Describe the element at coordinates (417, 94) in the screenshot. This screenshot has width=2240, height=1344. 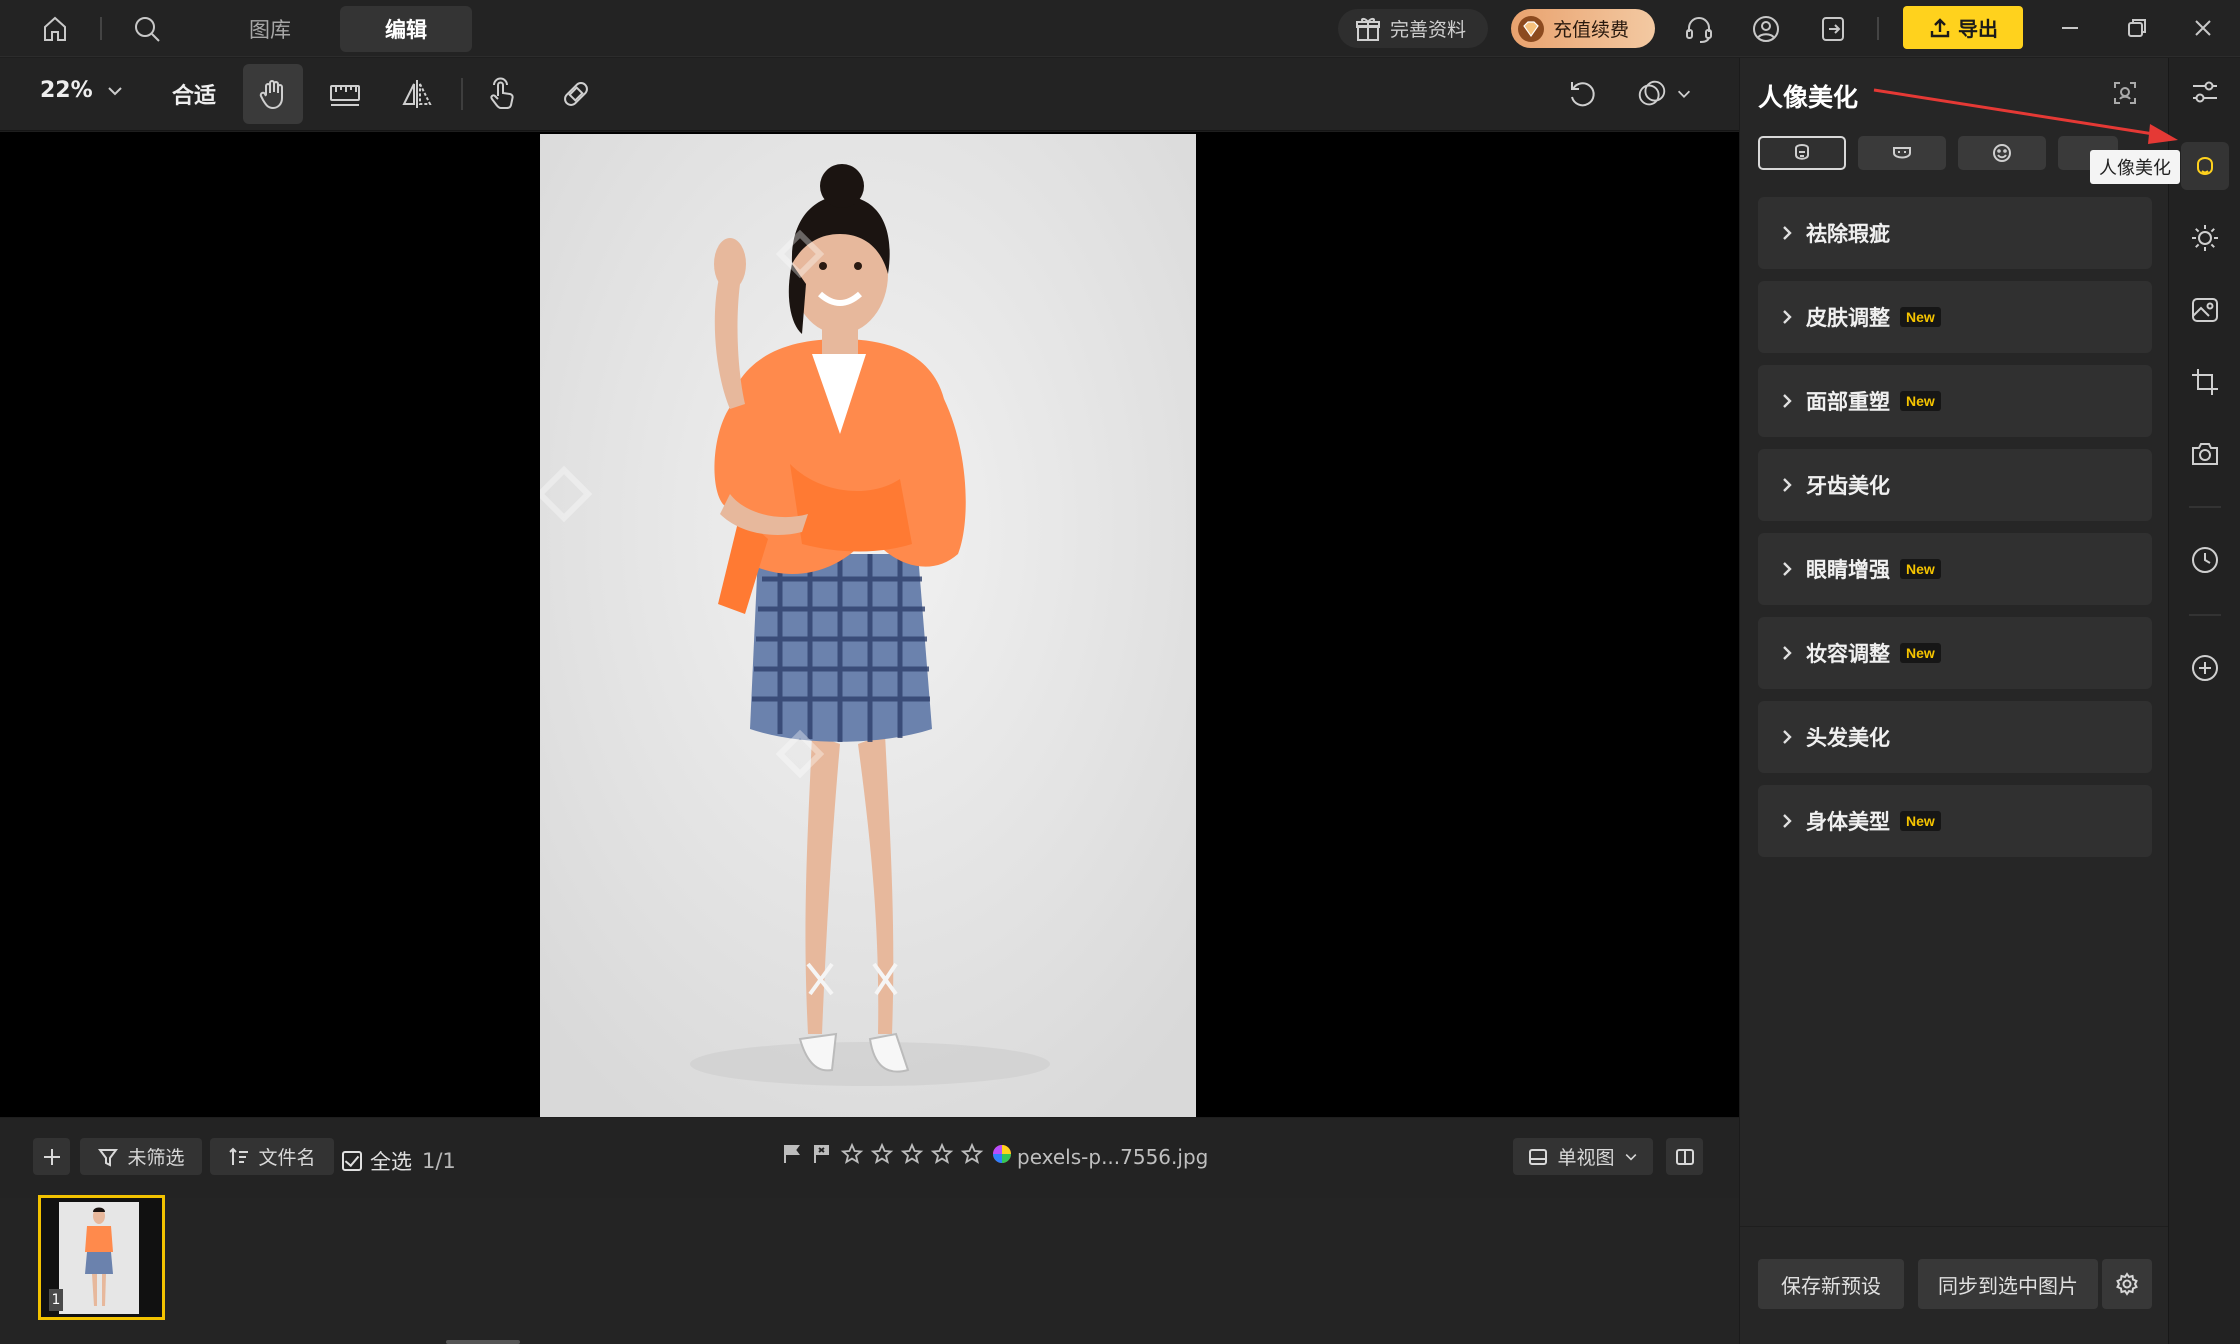
I see `flip-tool-icon` at that location.